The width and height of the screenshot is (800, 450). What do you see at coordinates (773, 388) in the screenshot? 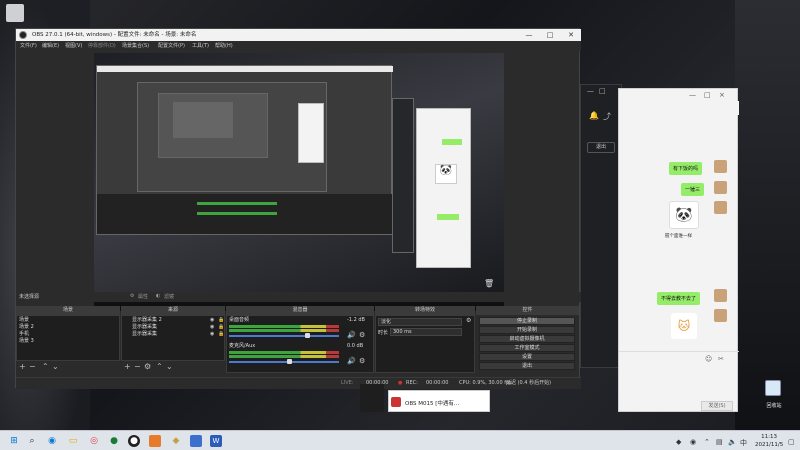
I see `recycle-bin-icon` at bounding box center [773, 388].